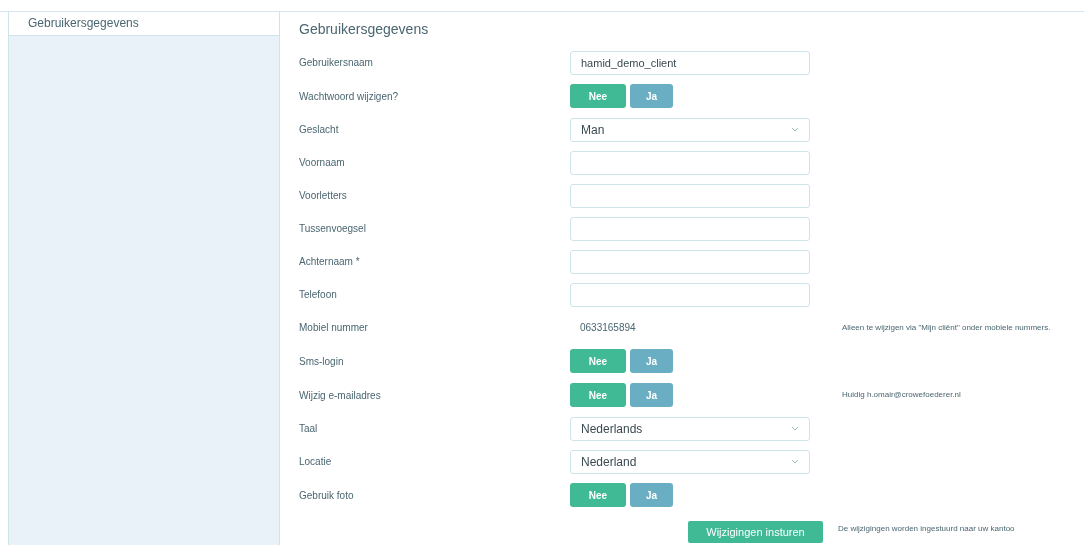  Describe the element at coordinates (316, 462) in the screenshot. I see `field-label: Locatie` at that location.